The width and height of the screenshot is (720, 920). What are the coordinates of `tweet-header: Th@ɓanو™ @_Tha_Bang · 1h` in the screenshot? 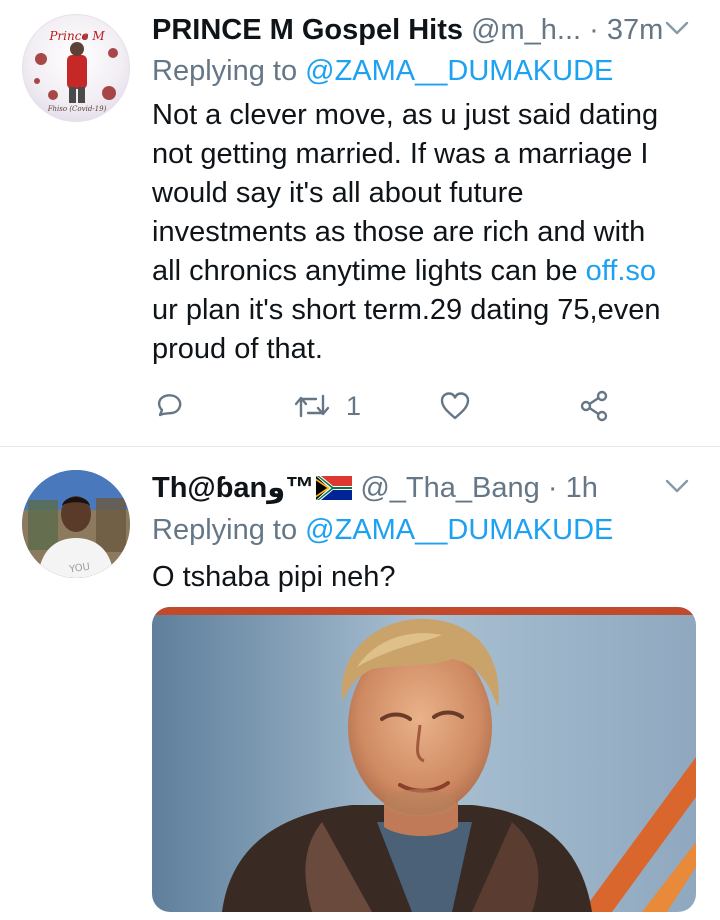 It's located at (426, 489).